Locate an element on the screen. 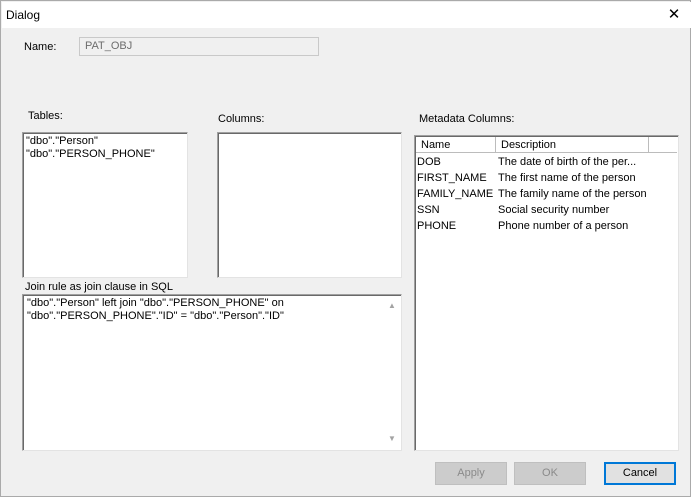  columns-label: Columns: is located at coordinates (241, 119).